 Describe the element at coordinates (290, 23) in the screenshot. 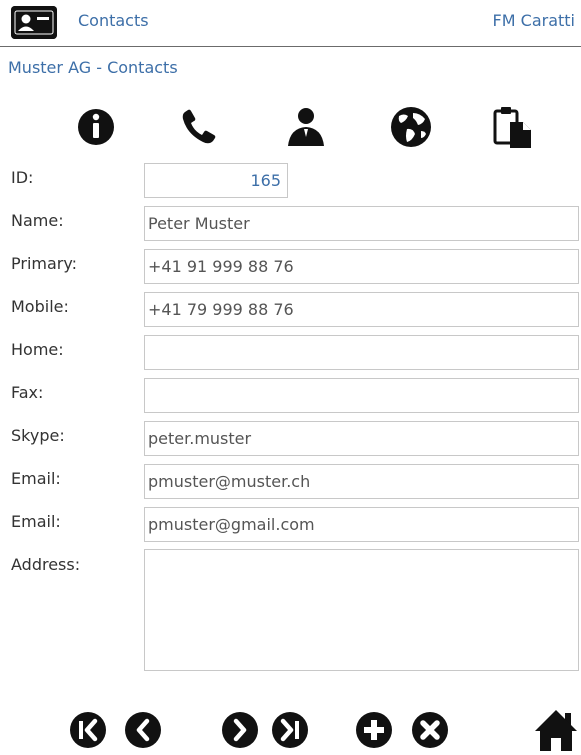

I see `app-header: Contacts FM Caratti` at that location.